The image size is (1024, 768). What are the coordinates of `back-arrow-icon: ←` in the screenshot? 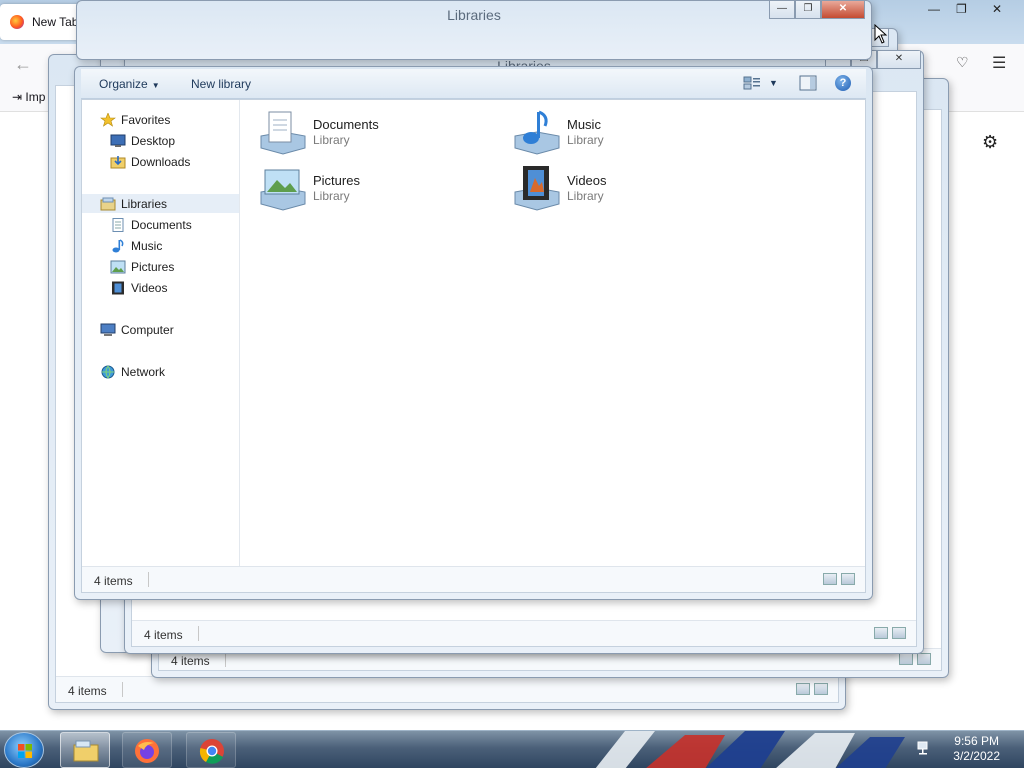 It's located at (23, 64).